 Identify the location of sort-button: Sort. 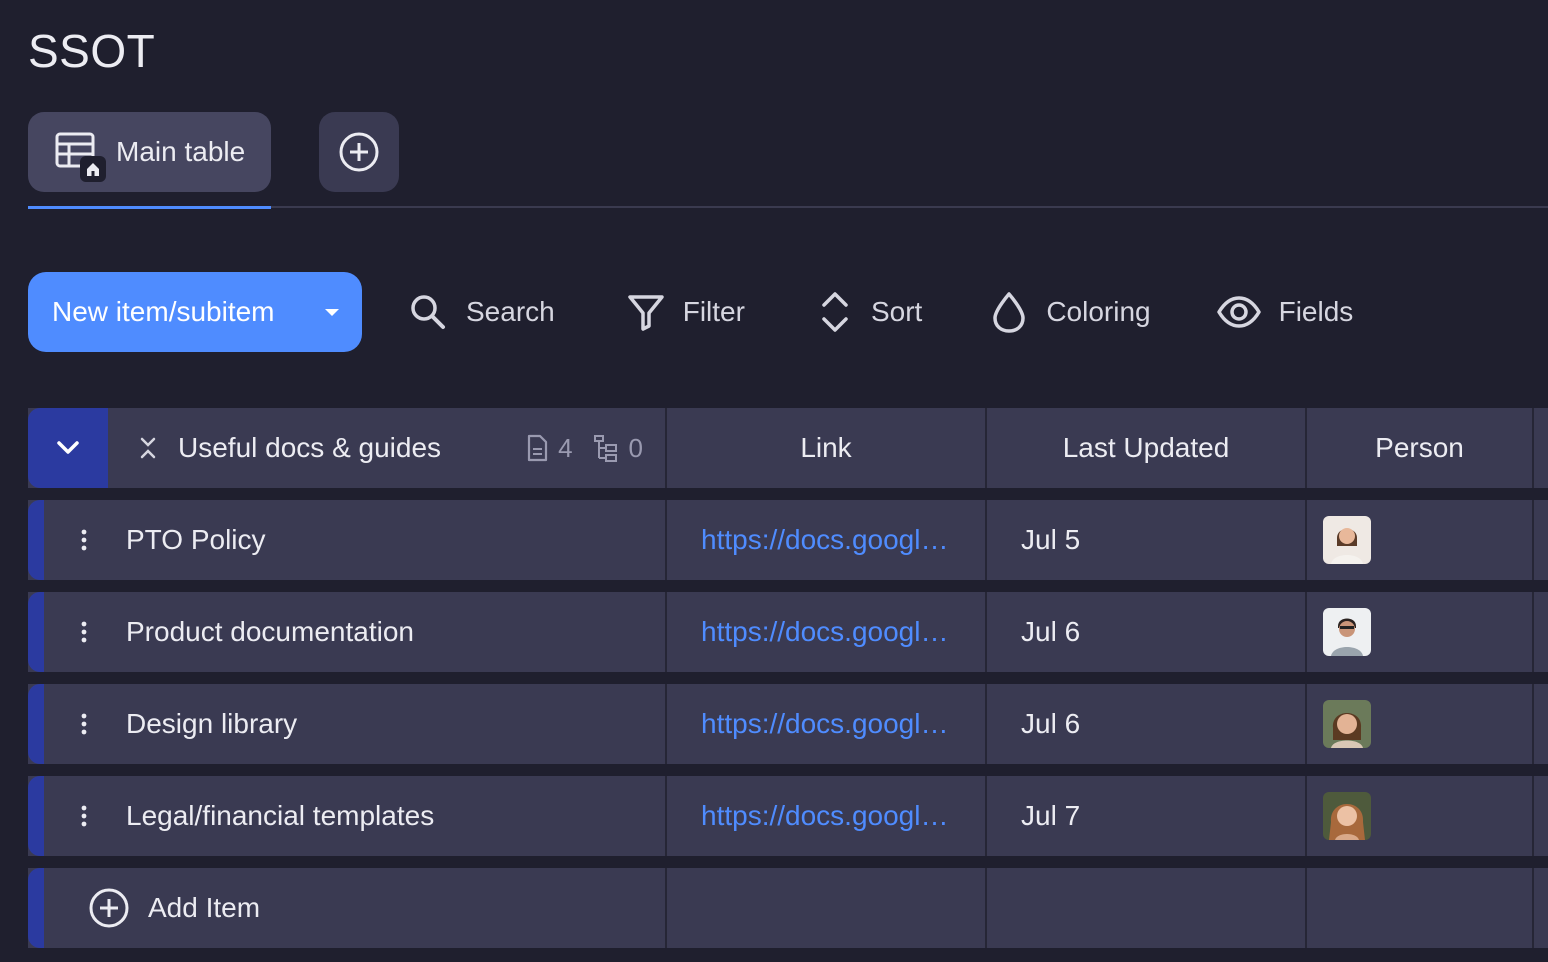
(869, 312).